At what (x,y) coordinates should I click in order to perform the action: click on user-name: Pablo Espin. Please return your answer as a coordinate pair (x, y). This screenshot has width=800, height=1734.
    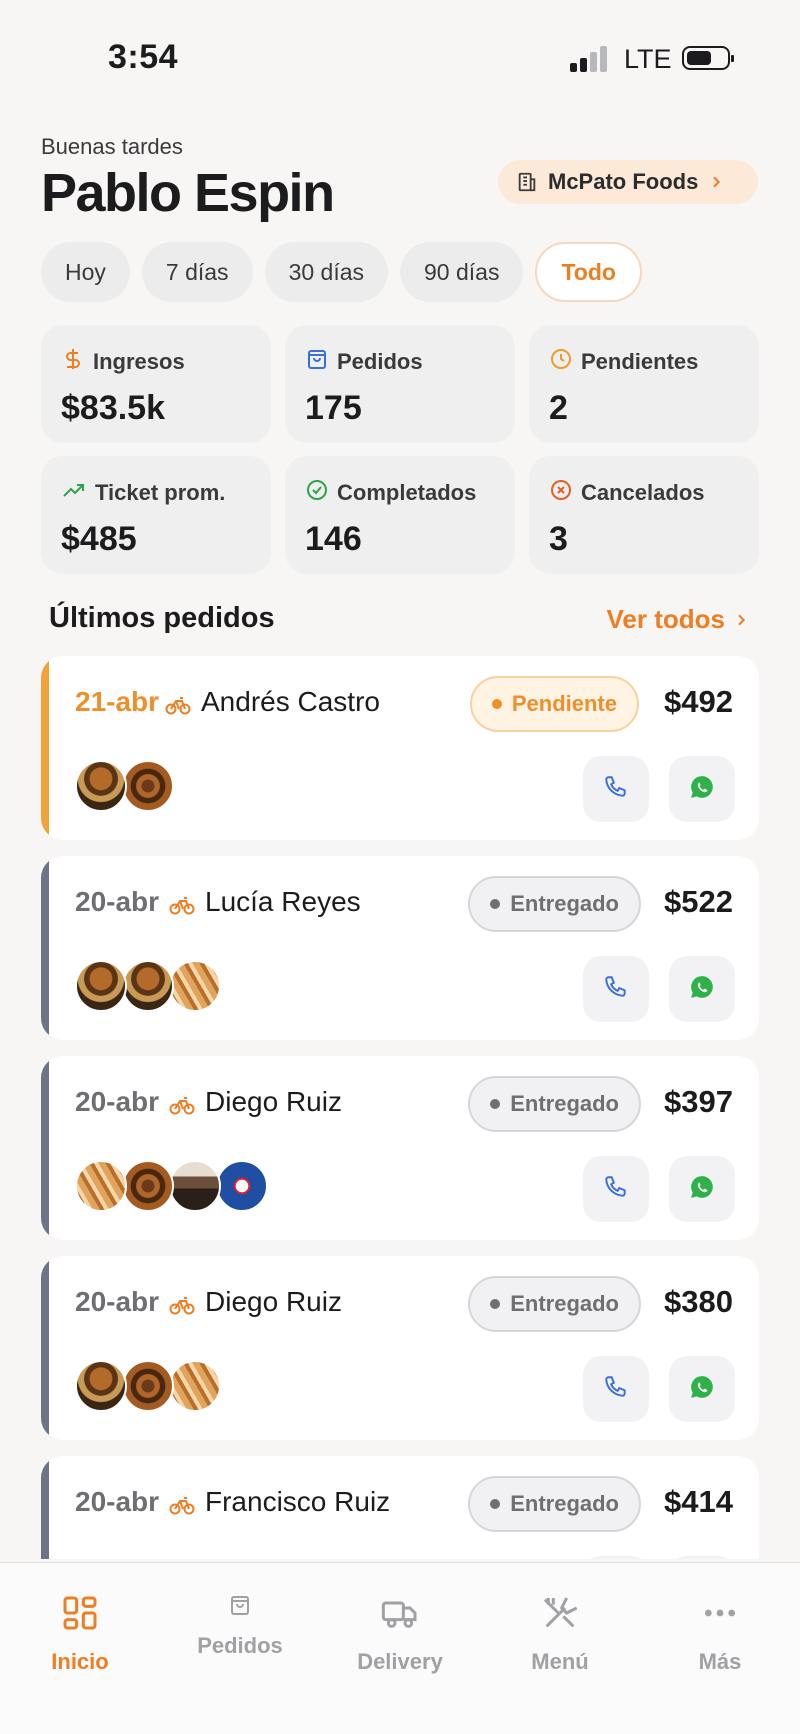
    Looking at the image, I should click on (188, 193).